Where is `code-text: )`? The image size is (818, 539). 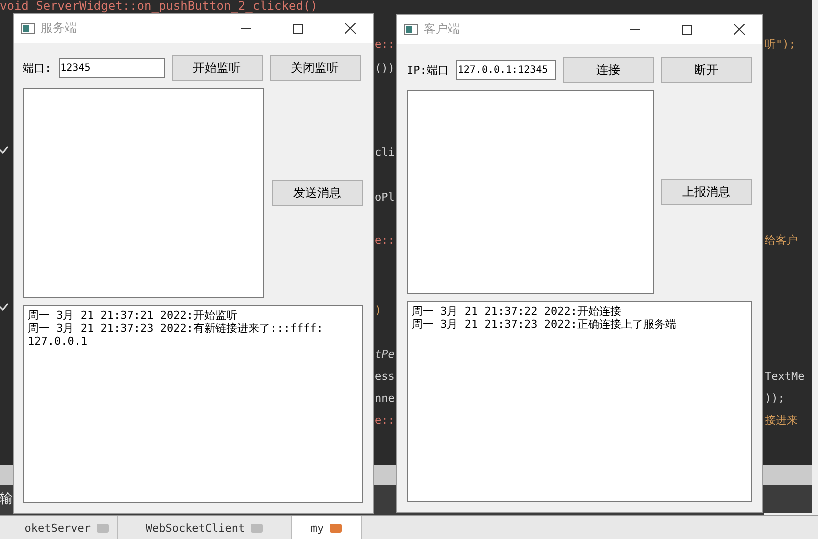
code-text: ) is located at coordinates (378, 311).